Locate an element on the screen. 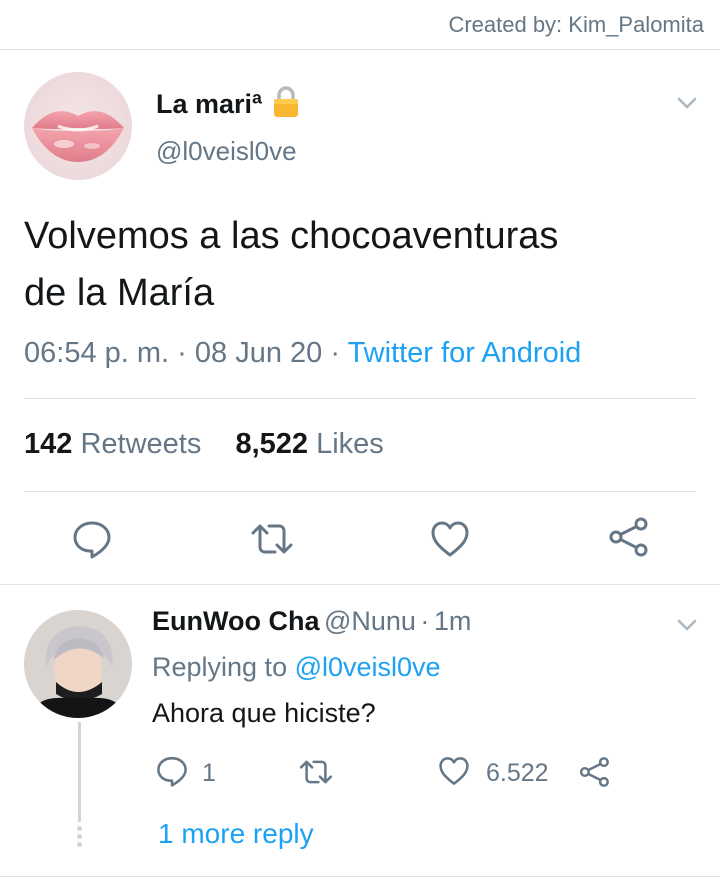  header-divider is located at coordinates (360, 49).